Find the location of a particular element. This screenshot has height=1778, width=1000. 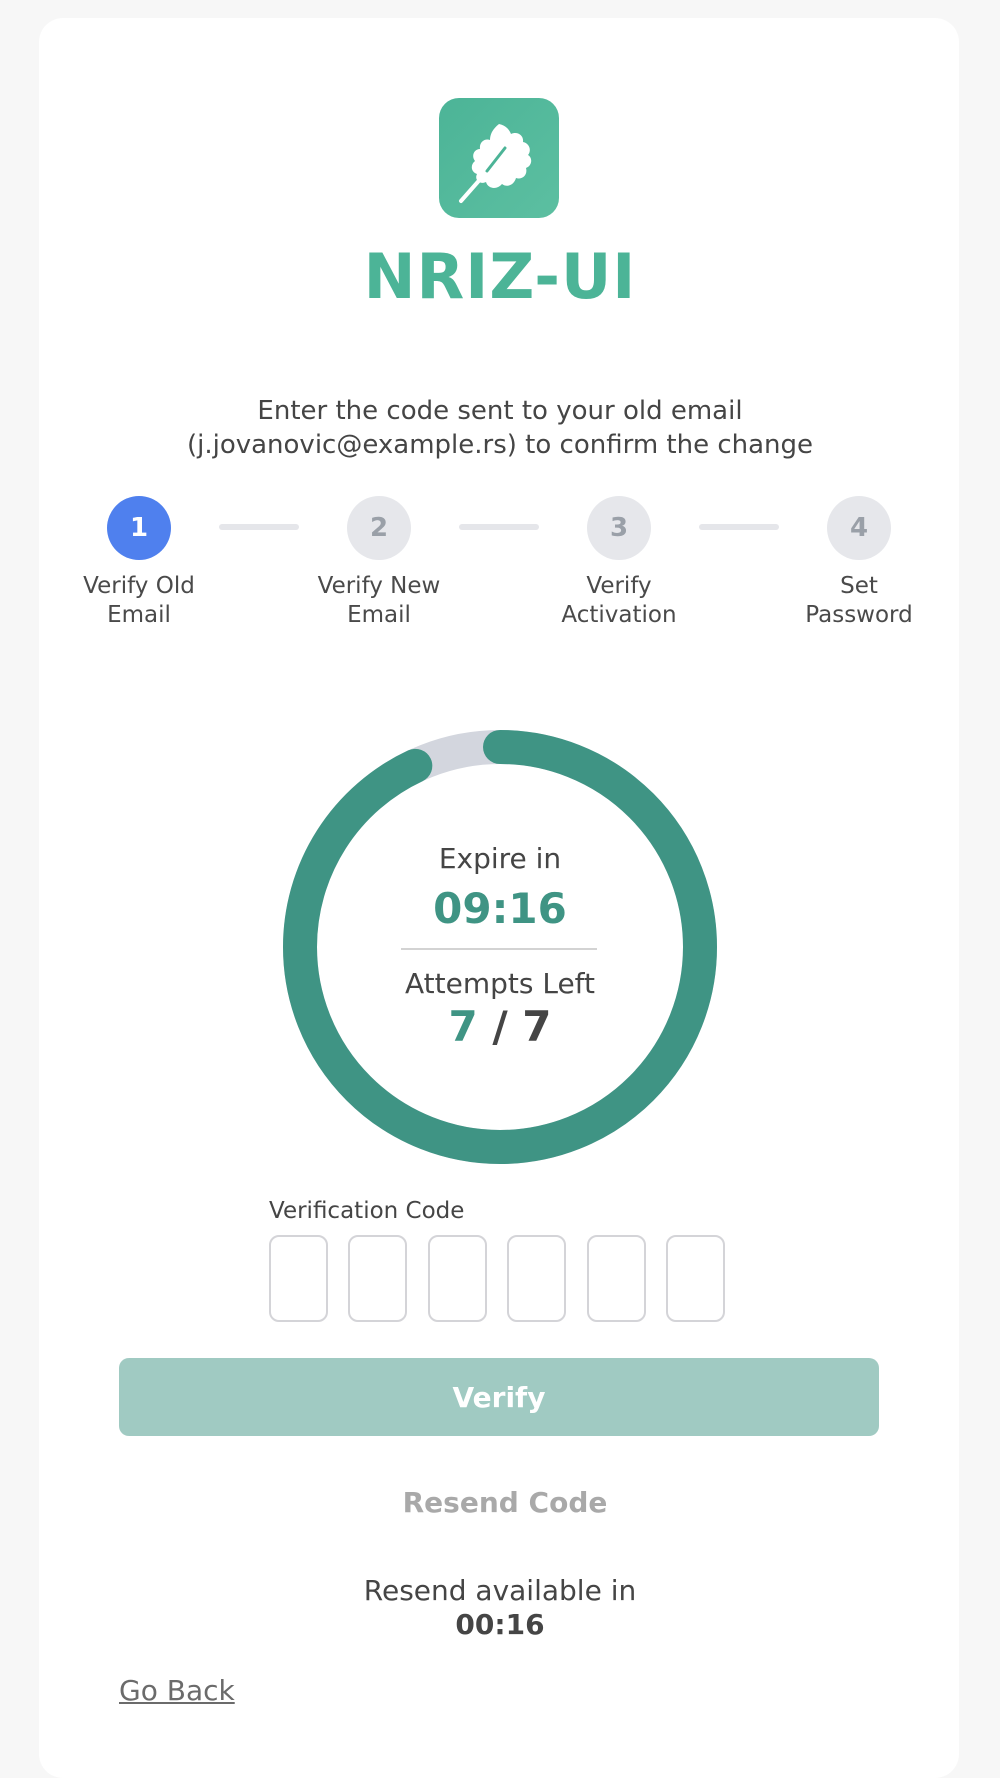

expire-countdown: 09:16 is located at coordinates (500, 908).